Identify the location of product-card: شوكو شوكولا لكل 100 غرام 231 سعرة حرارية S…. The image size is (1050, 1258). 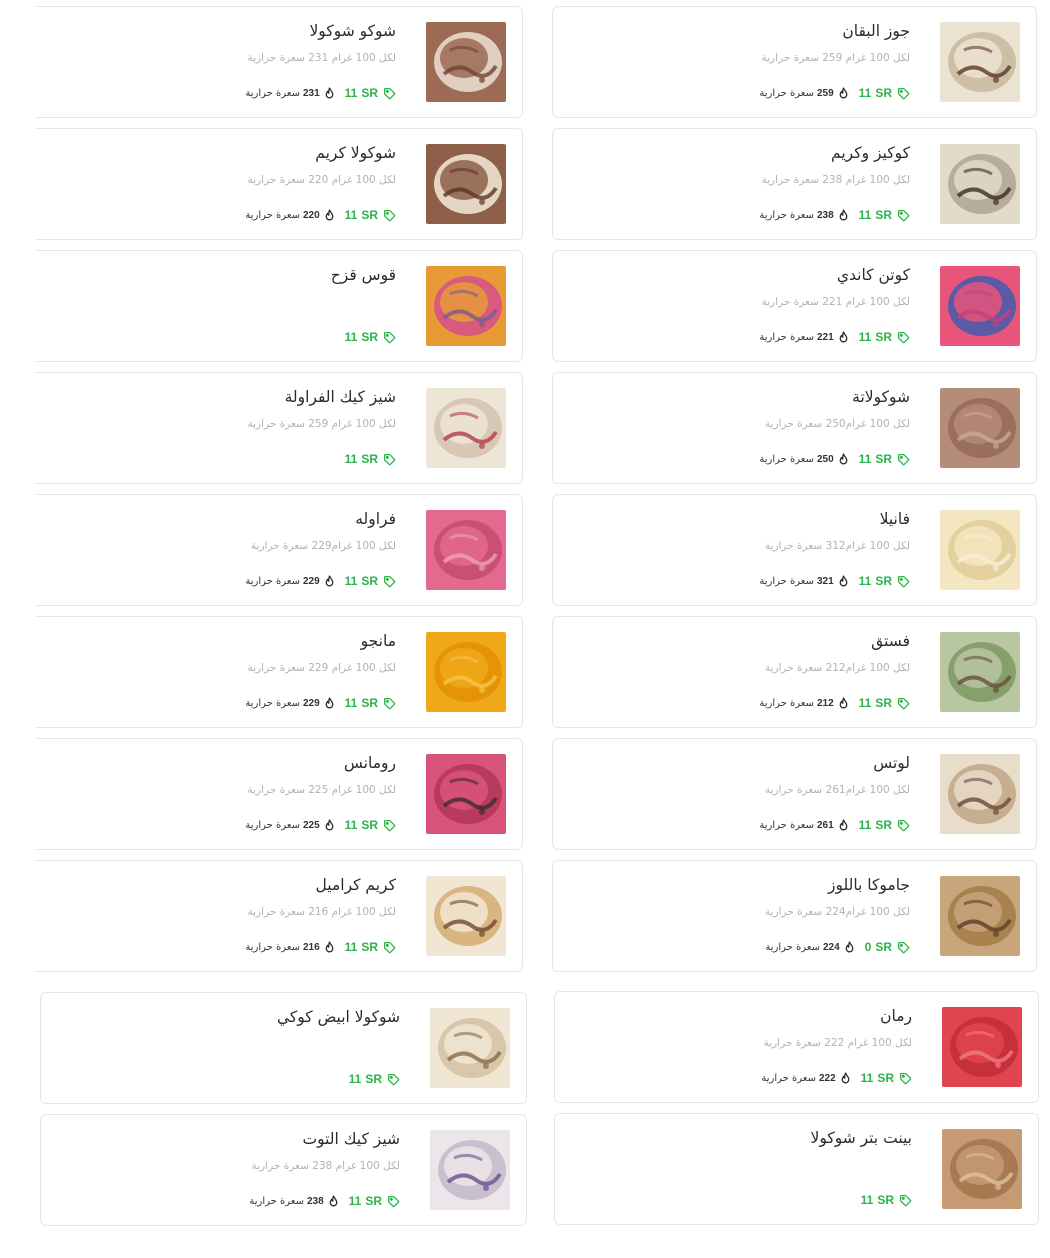
(279, 62).